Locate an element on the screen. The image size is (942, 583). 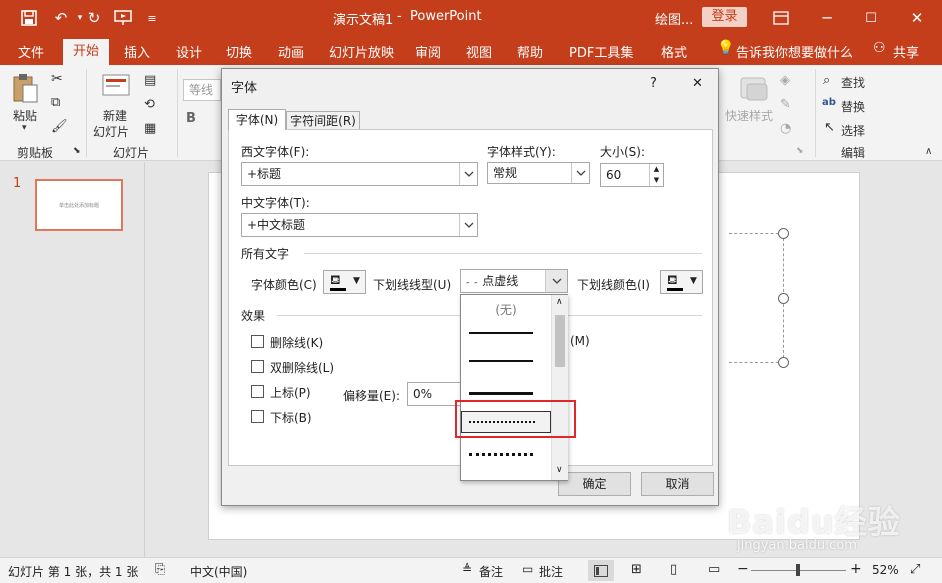
new-slide-label-1: 新建 is located at coordinates (115, 115).